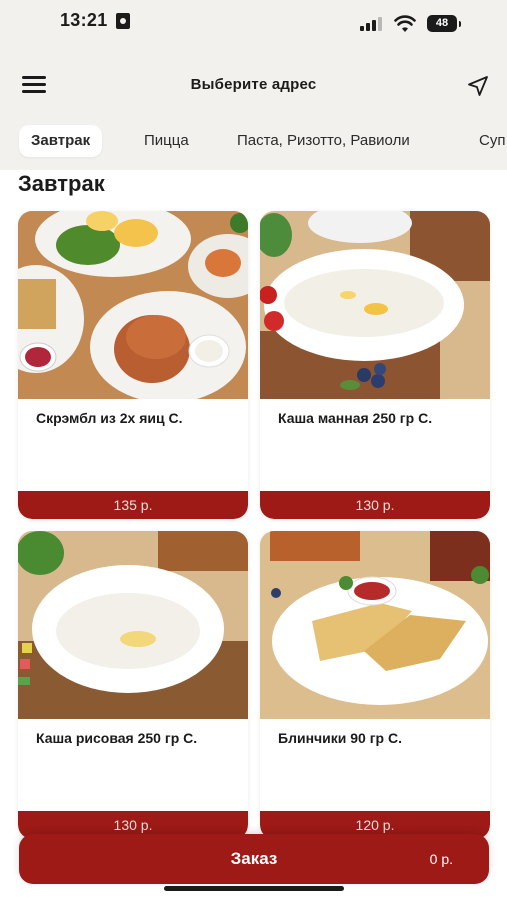 The height and width of the screenshot is (900, 507). Describe the element at coordinates (444, 23) in the screenshot. I see `battery-icon: 48` at that location.